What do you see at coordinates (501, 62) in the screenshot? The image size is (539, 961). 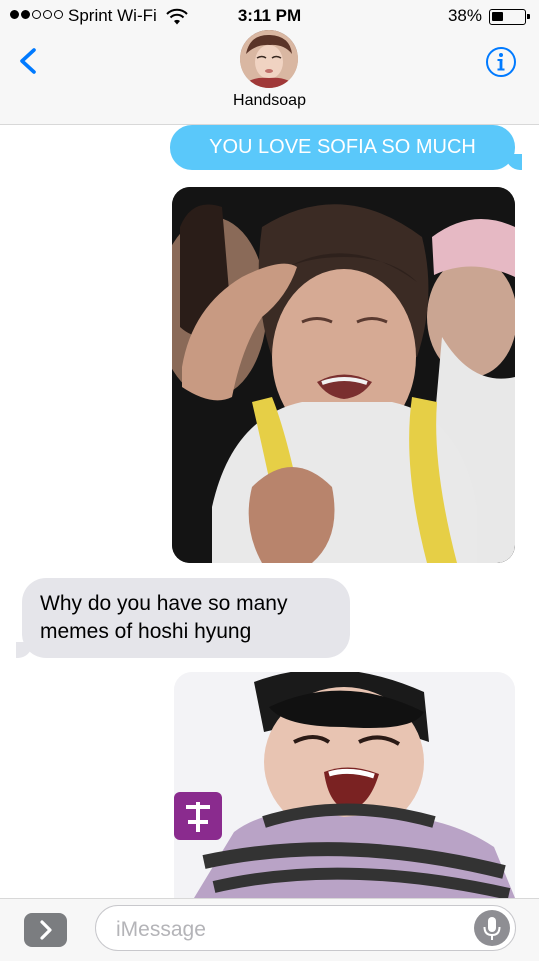 I see `info-icon` at bounding box center [501, 62].